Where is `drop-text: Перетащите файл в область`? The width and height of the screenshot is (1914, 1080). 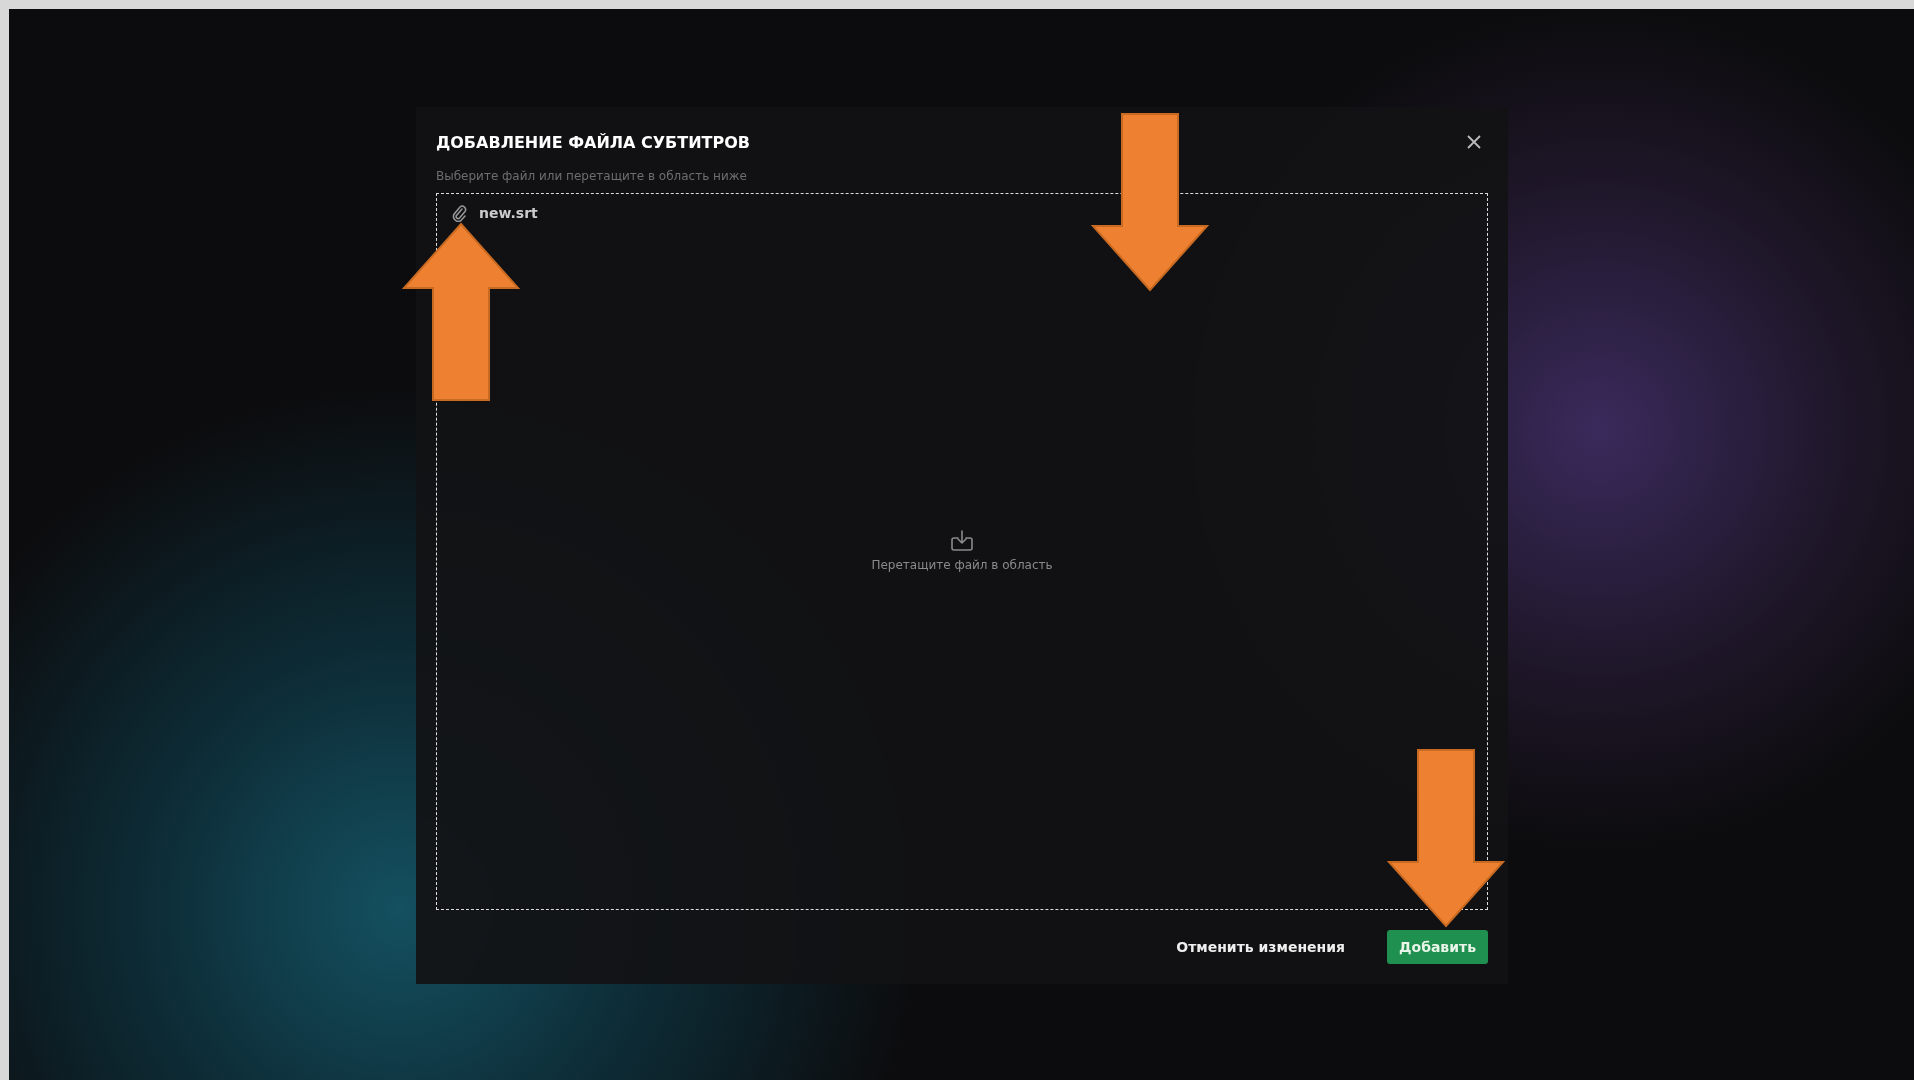
drop-text: Перетащите файл в область is located at coordinates (962, 564).